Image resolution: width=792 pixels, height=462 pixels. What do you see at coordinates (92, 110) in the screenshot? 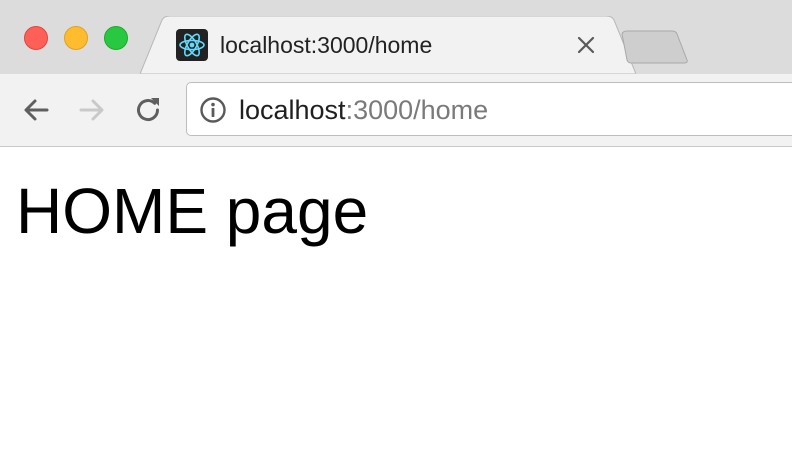
I see `forward-arrow-icon` at bounding box center [92, 110].